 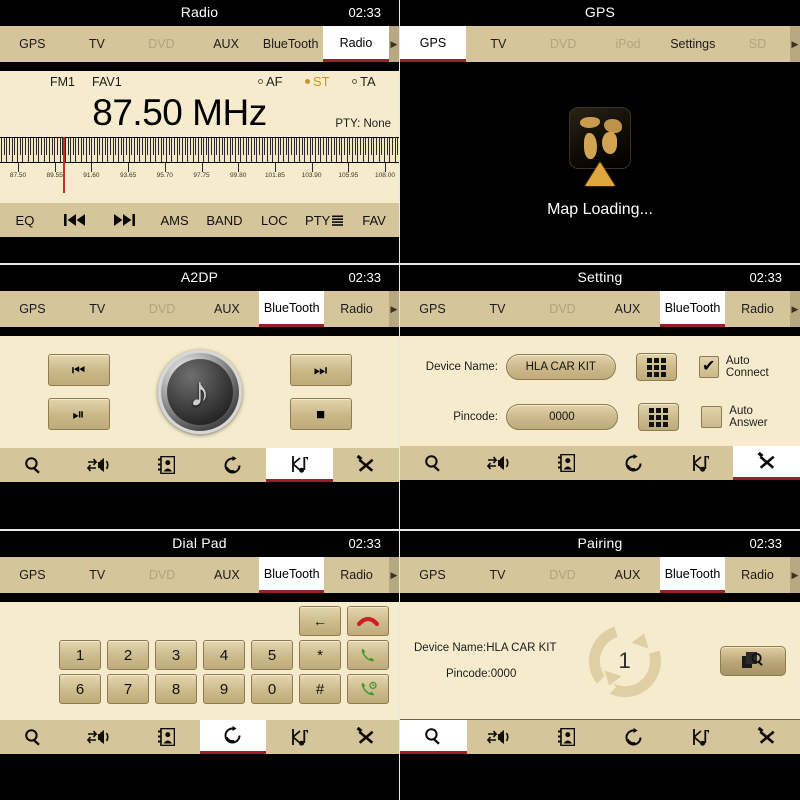 What do you see at coordinates (562, 417) in the screenshot?
I see `pincode-field: 0000` at bounding box center [562, 417].